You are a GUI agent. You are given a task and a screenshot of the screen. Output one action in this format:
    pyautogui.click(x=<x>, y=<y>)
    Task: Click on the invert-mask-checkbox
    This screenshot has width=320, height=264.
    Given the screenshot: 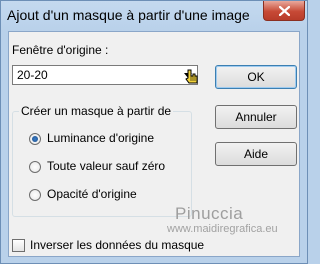 What is the action you would take?
    pyautogui.click(x=18, y=245)
    